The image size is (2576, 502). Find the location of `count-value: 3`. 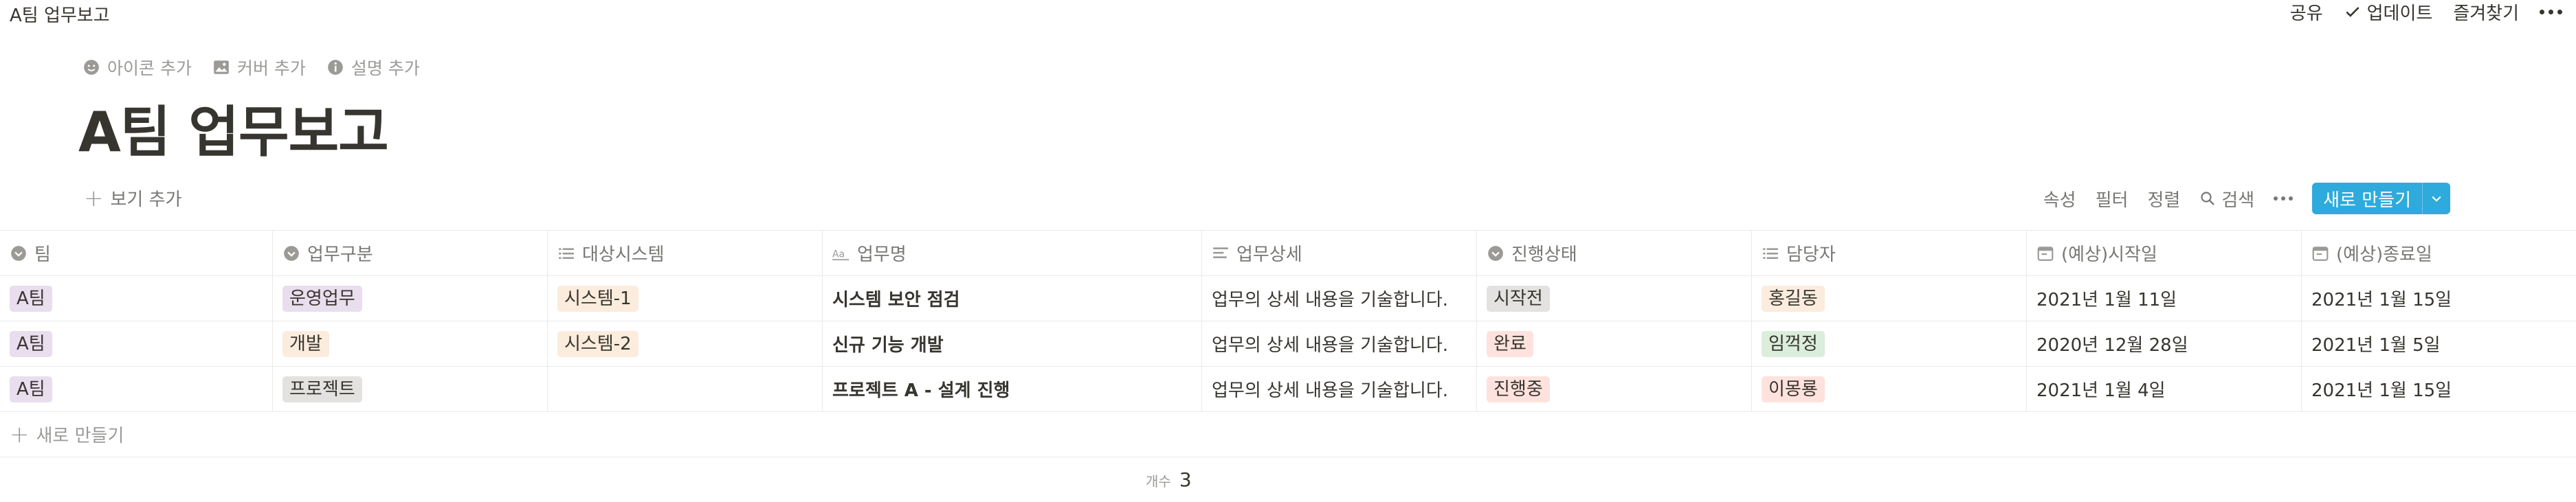

count-value: 3 is located at coordinates (1185, 480).